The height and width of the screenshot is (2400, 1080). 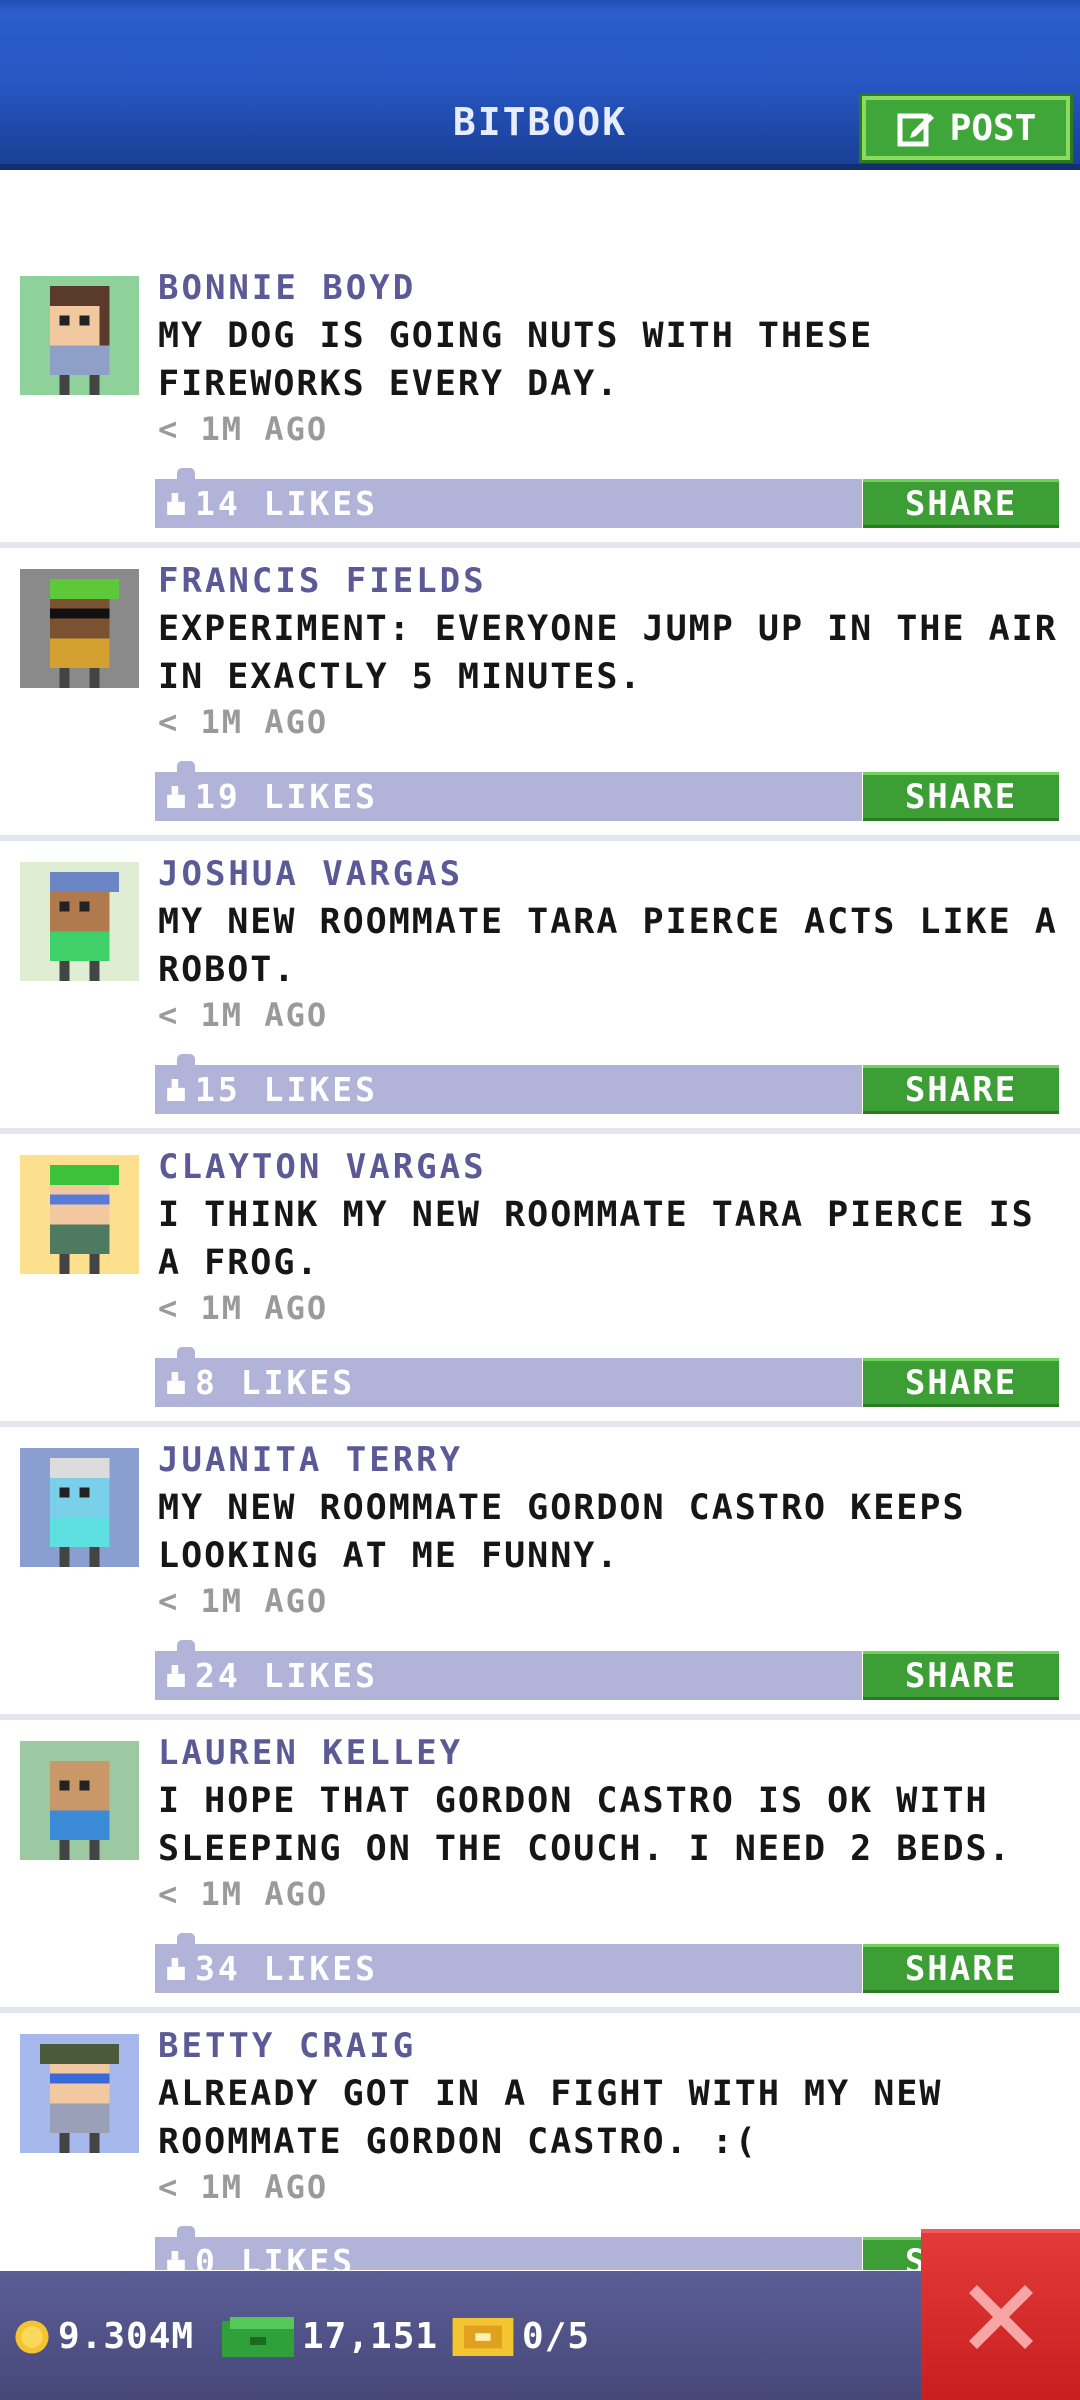 What do you see at coordinates (258, 2336) in the screenshot?
I see `cash-icon` at bounding box center [258, 2336].